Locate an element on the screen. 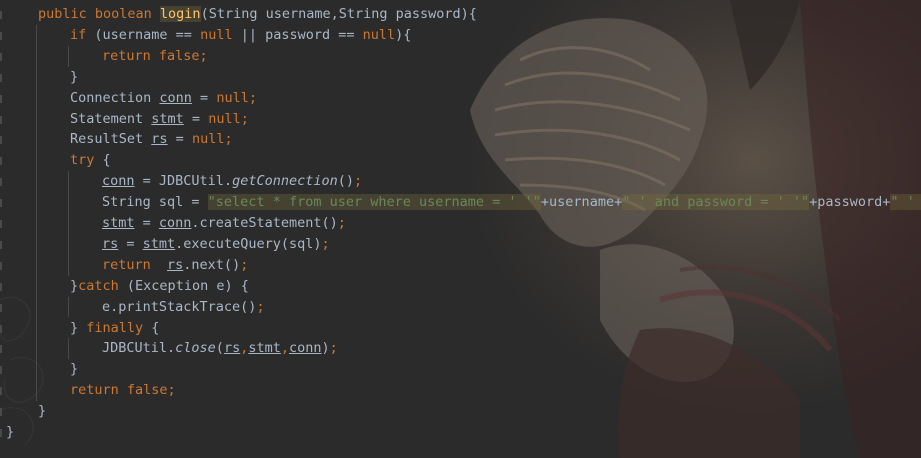 Image resolution: width=921 pixels, height=458 pixels. code-token: return is located at coordinates (135, 264).